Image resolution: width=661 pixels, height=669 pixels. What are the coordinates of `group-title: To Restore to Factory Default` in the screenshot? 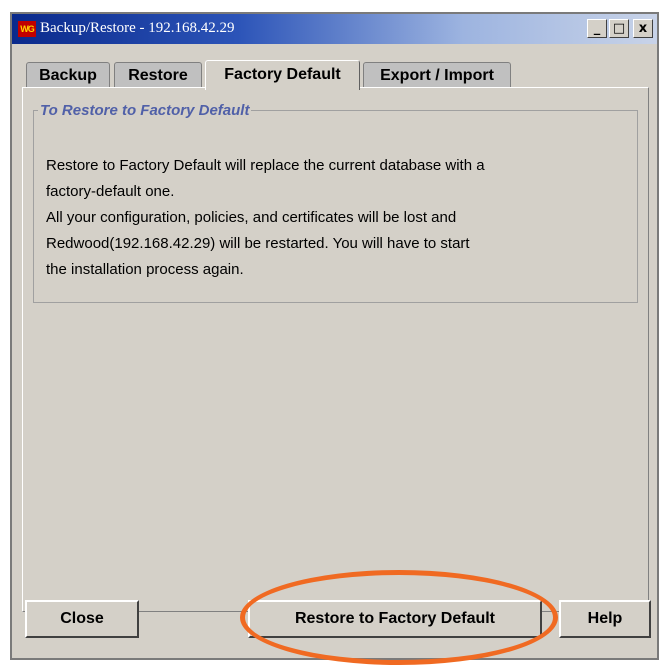 It's located at (145, 110).